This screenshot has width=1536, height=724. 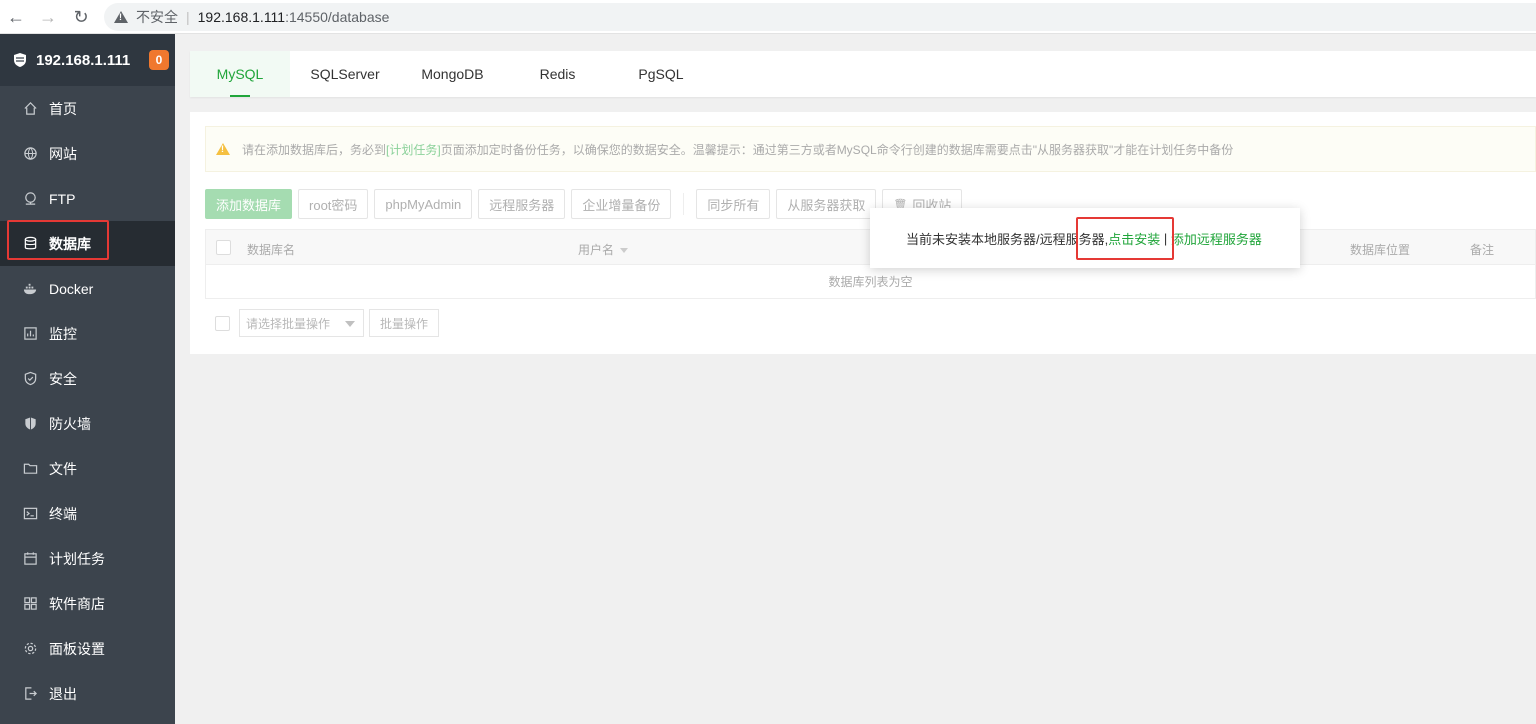 What do you see at coordinates (30, 514) in the screenshot?
I see `terminal-icon` at bounding box center [30, 514].